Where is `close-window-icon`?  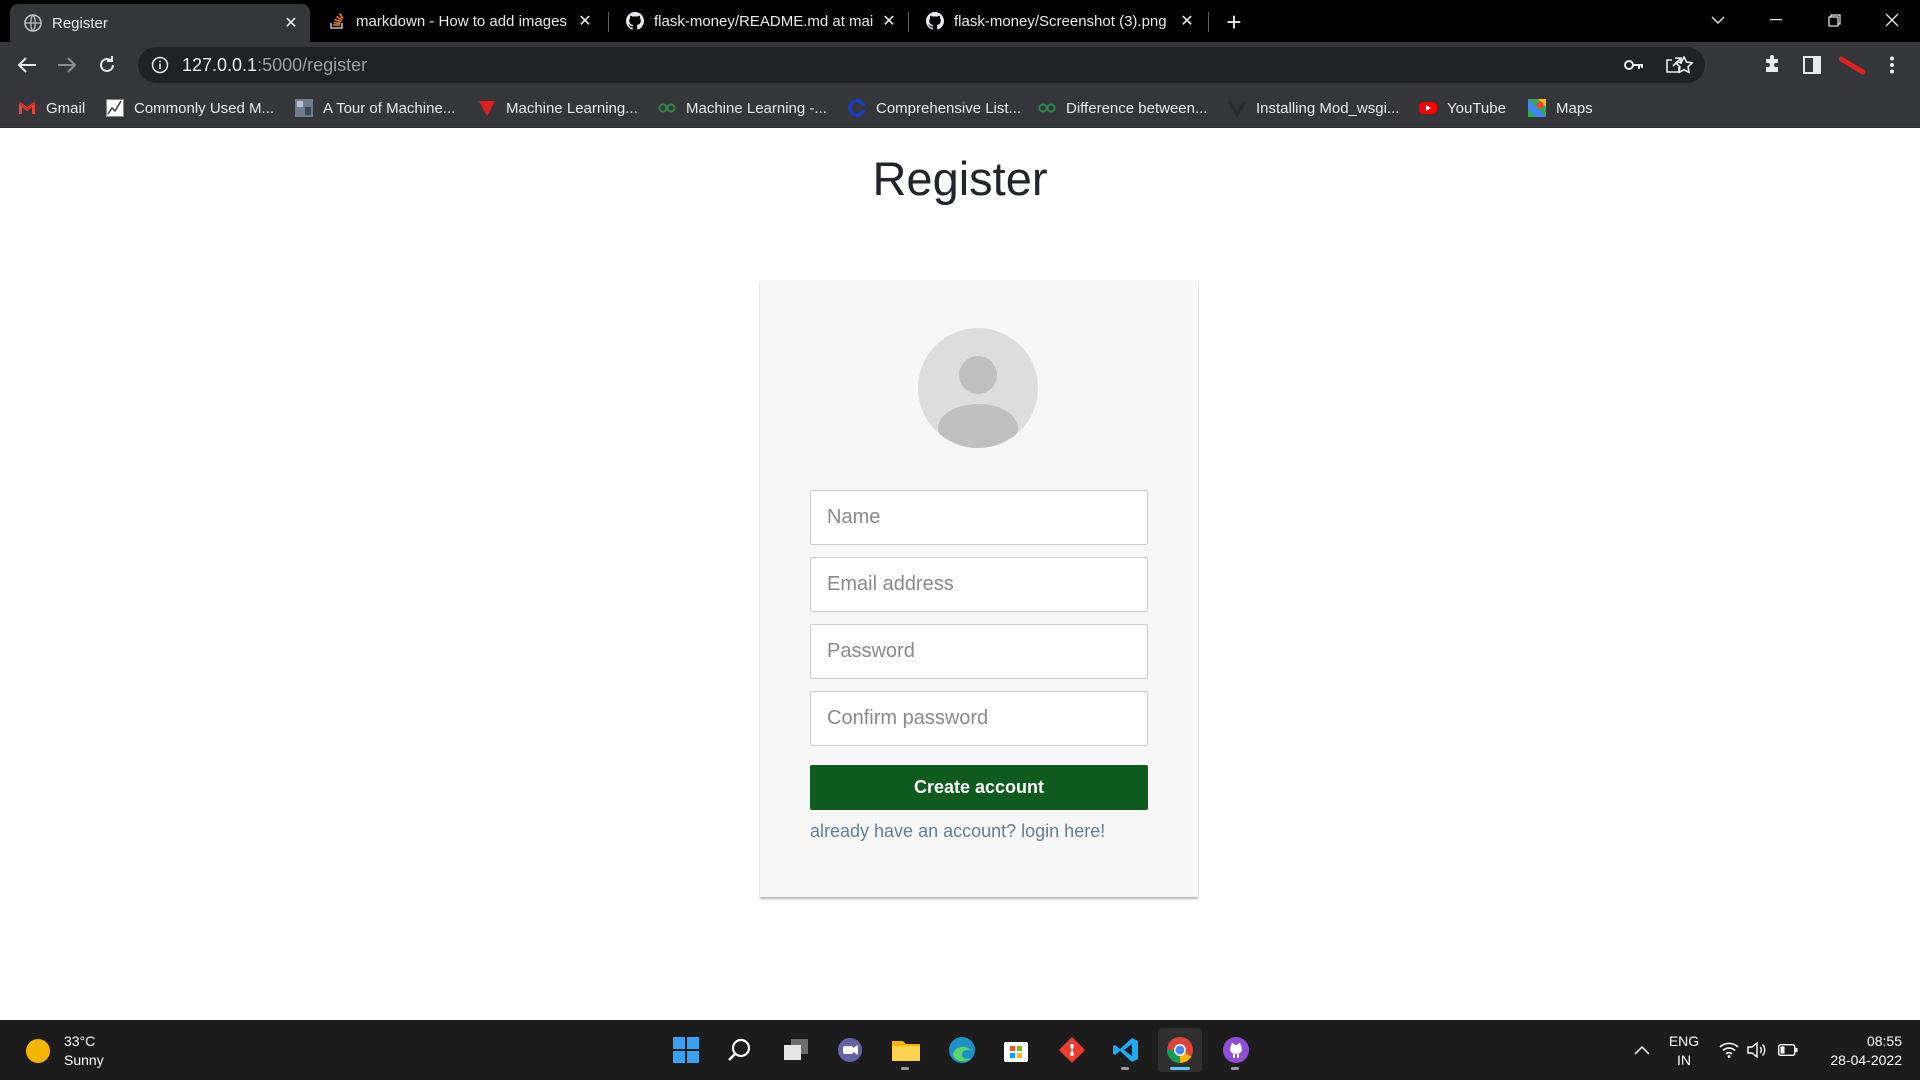
close-window-icon is located at coordinates (1892, 20).